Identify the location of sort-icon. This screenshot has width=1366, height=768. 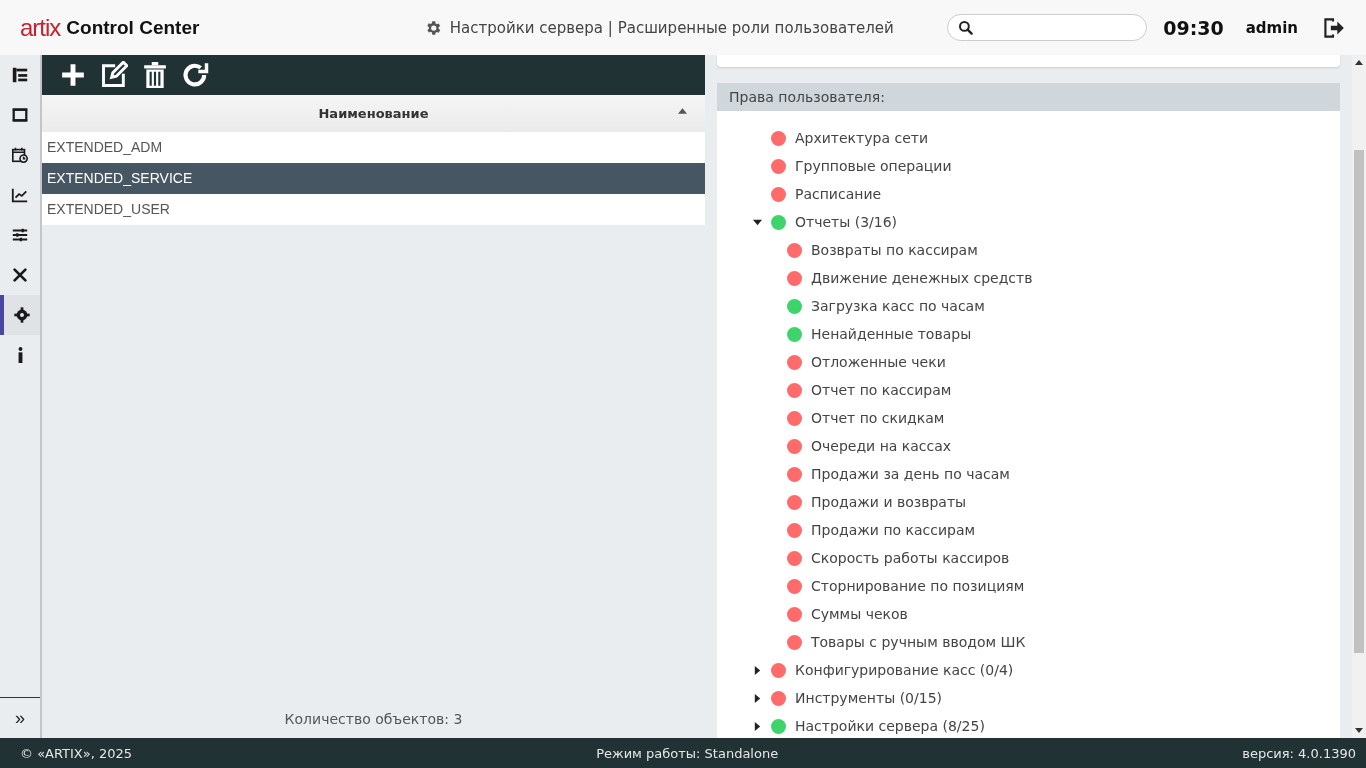
(682, 111).